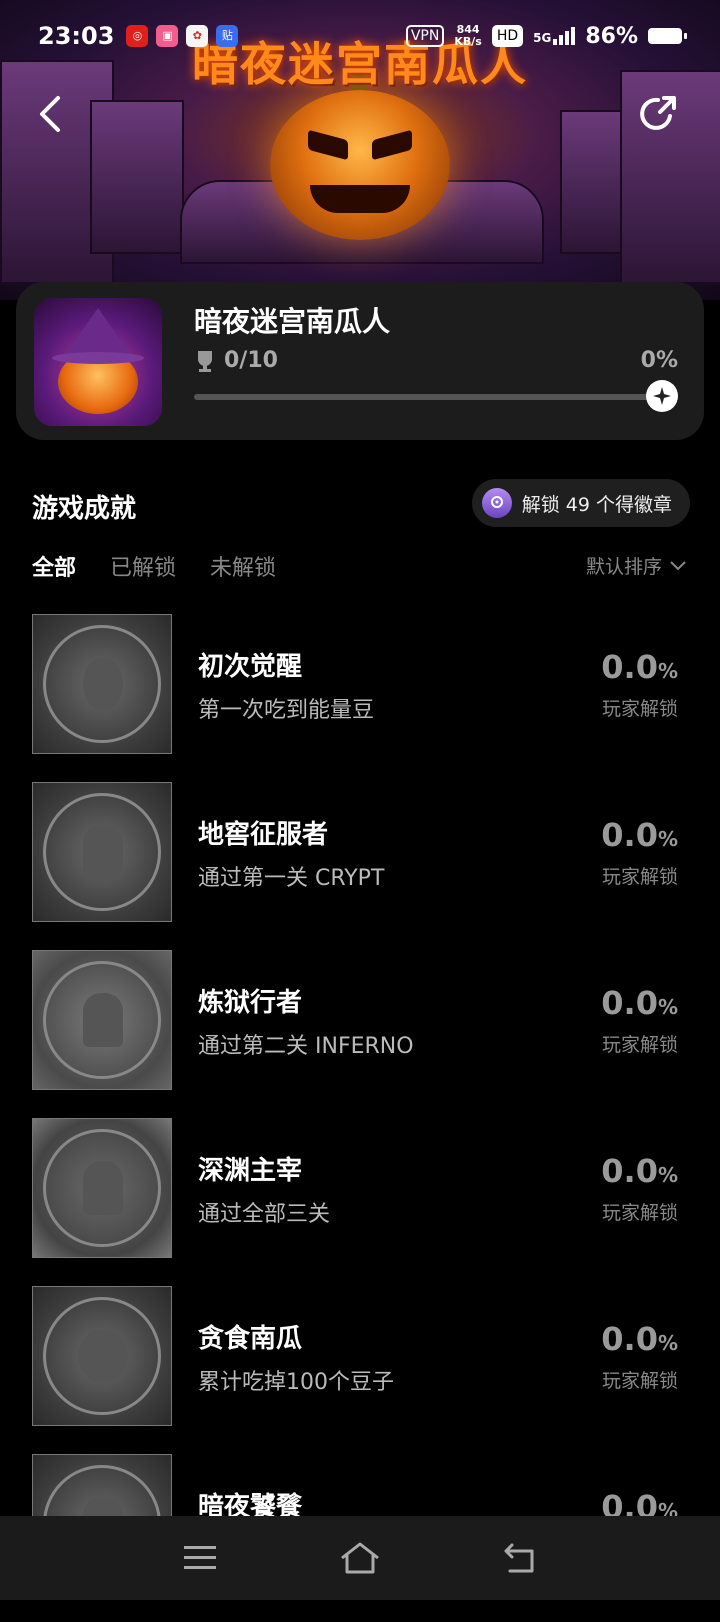 The width and height of the screenshot is (720, 1622). Describe the element at coordinates (360, 165) in the screenshot. I see `pumpkin-illustration` at that location.